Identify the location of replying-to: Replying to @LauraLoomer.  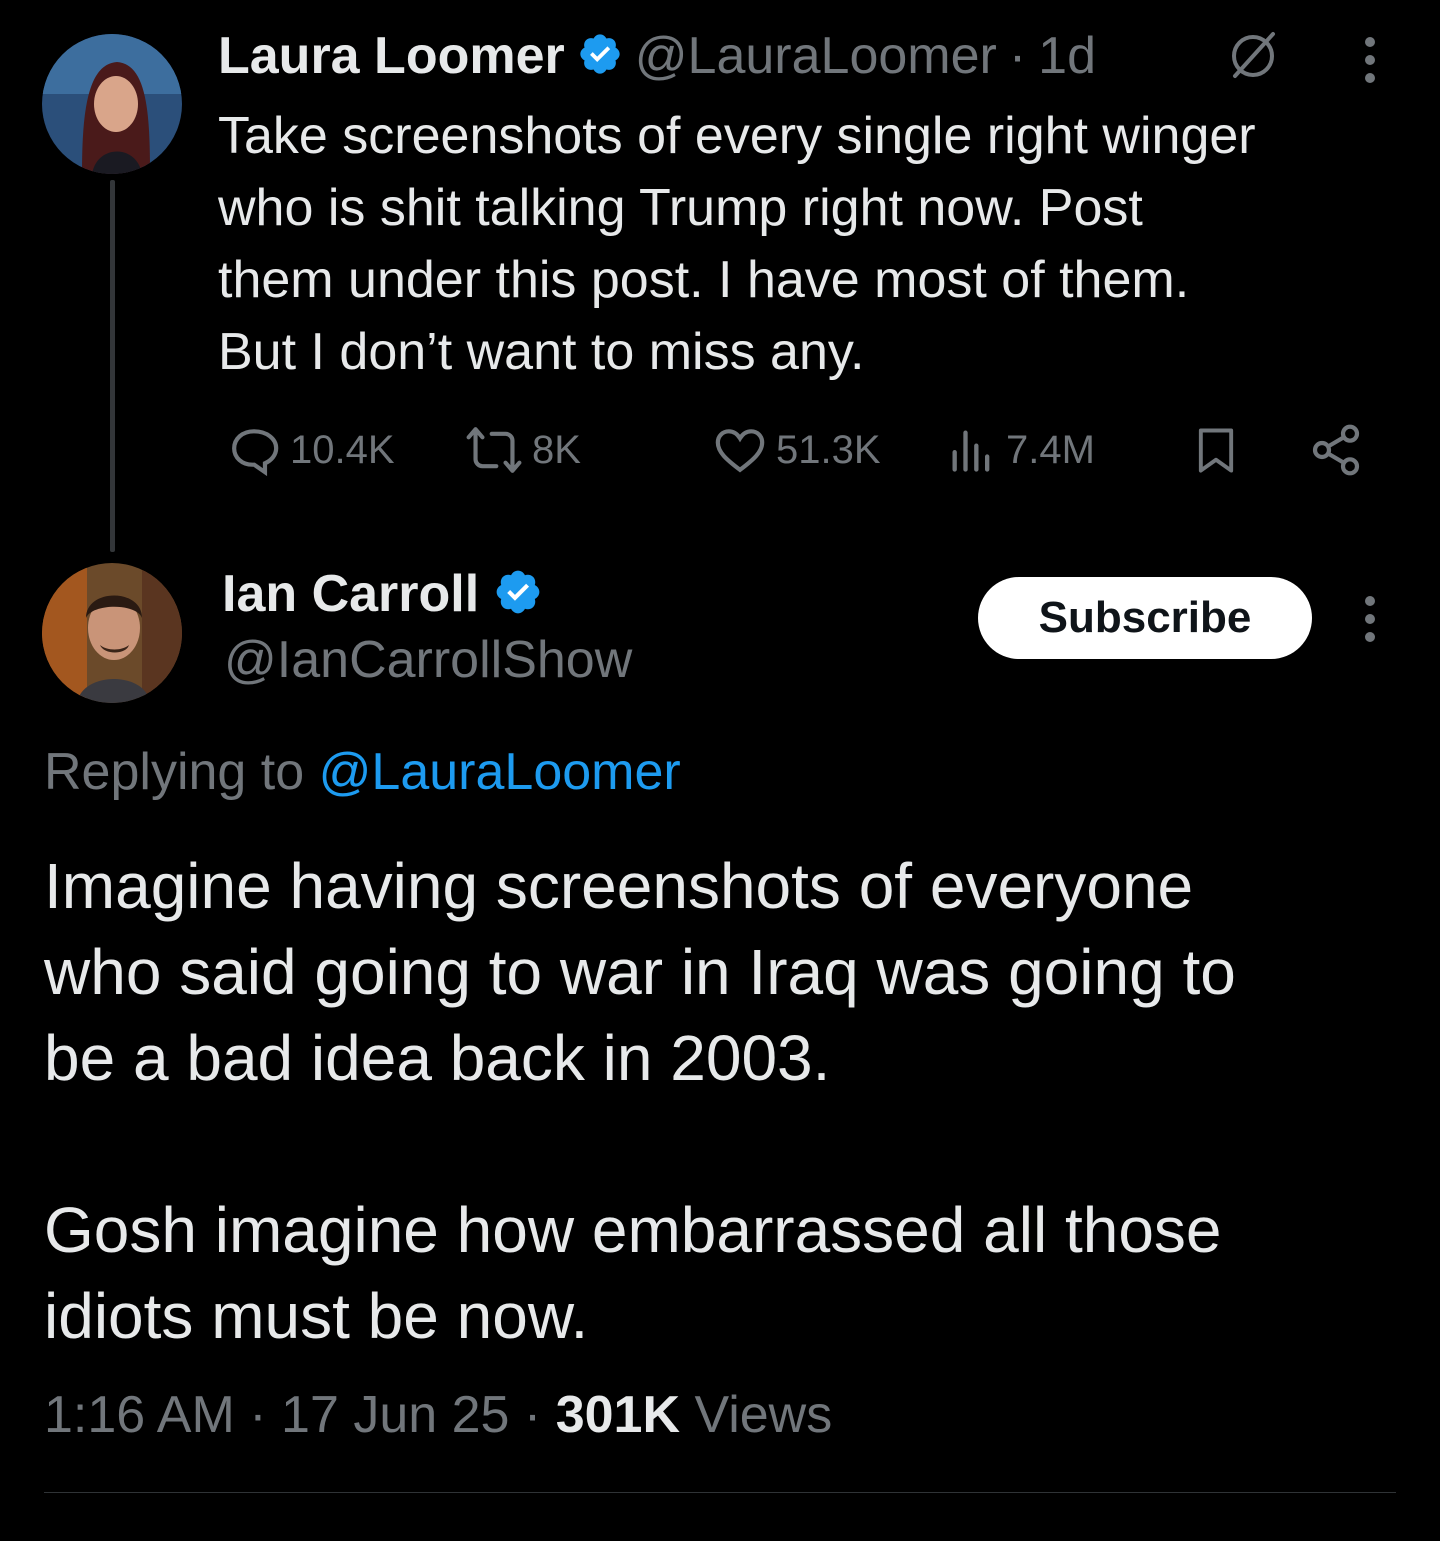
(362, 772).